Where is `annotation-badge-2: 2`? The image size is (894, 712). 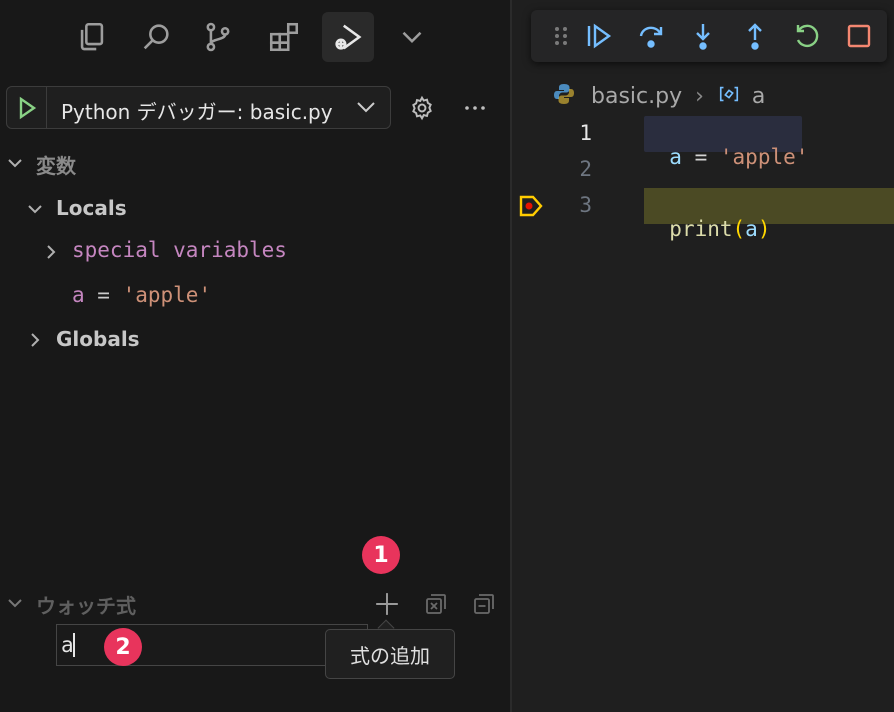 annotation-badge-2: 2 is located at coordinates (123, 647).